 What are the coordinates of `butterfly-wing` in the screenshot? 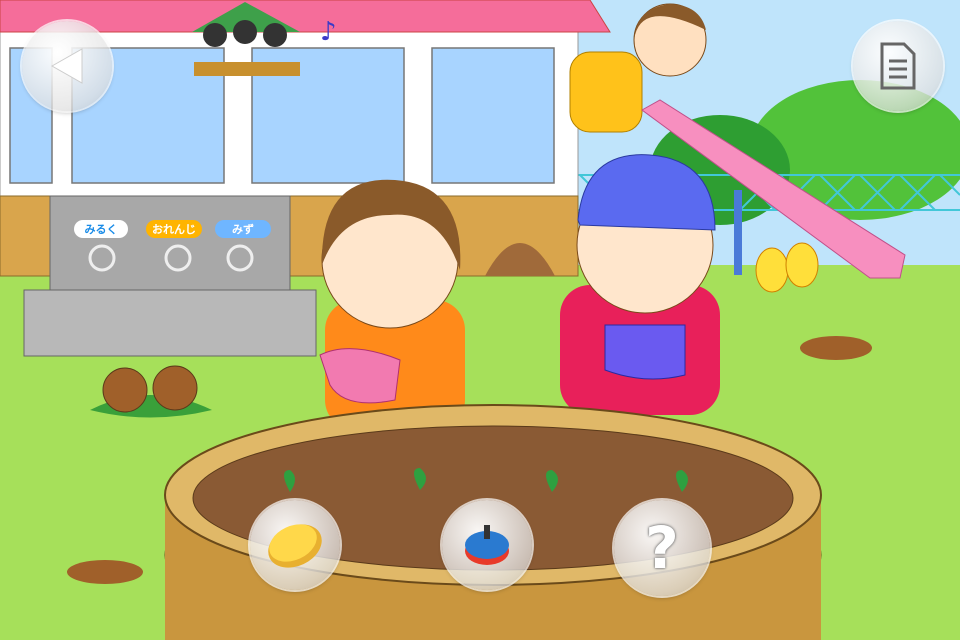 It's located at (802, 265).